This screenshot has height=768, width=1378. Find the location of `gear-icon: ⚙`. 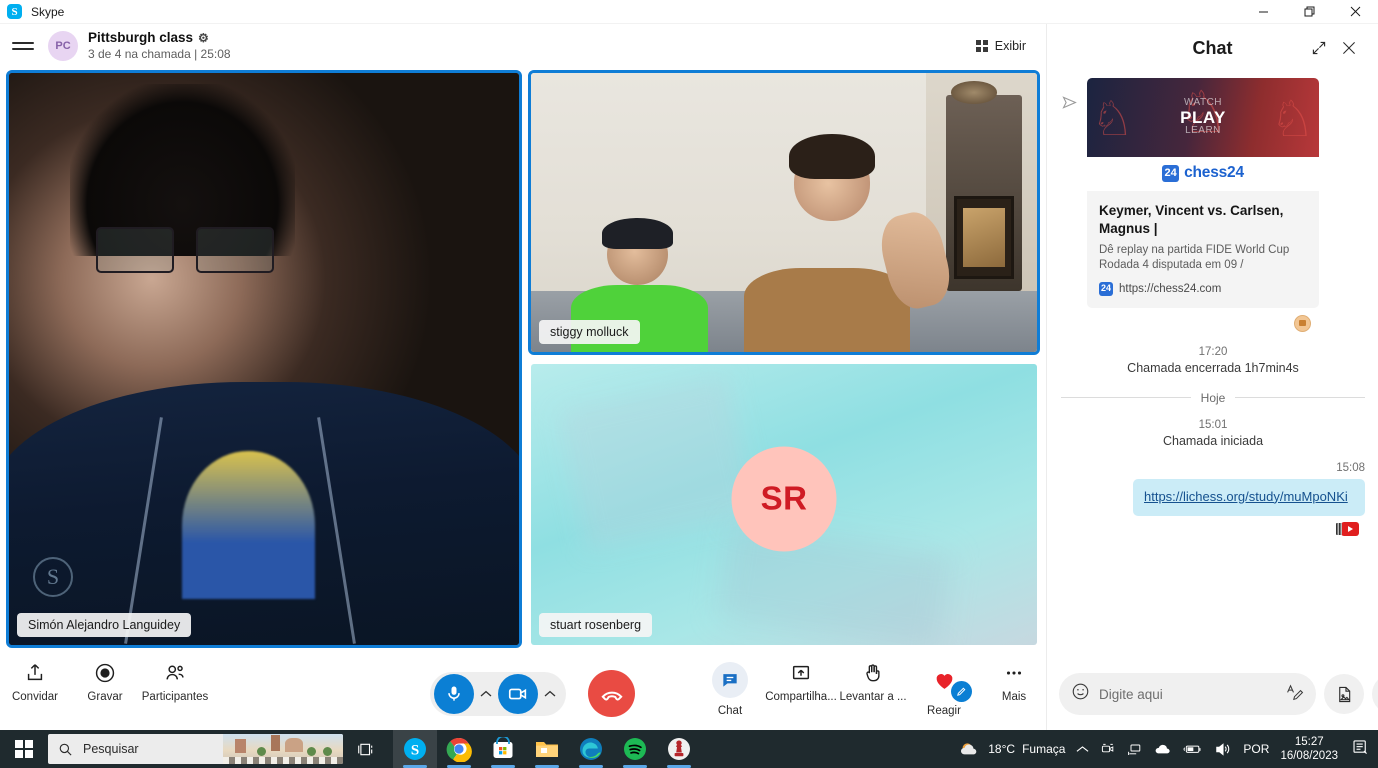

gear-icon: ⚙ is located at coordinates (203, 38).